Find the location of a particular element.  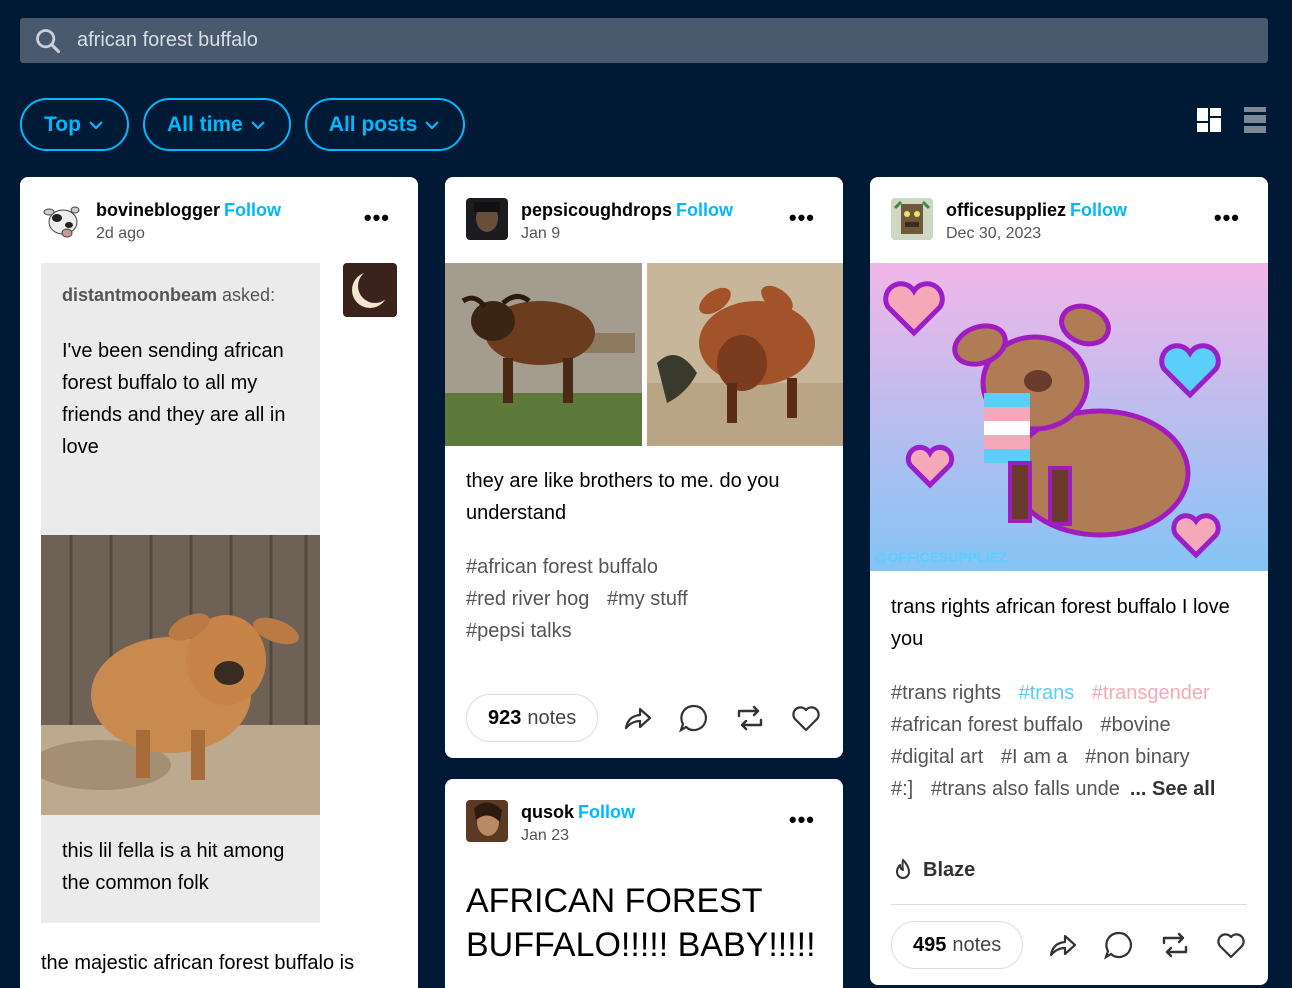

post-body-large: AFRICAN FOREST BUFFALO!!!!! BABY!!!!! is located at coordinates (641, 923).